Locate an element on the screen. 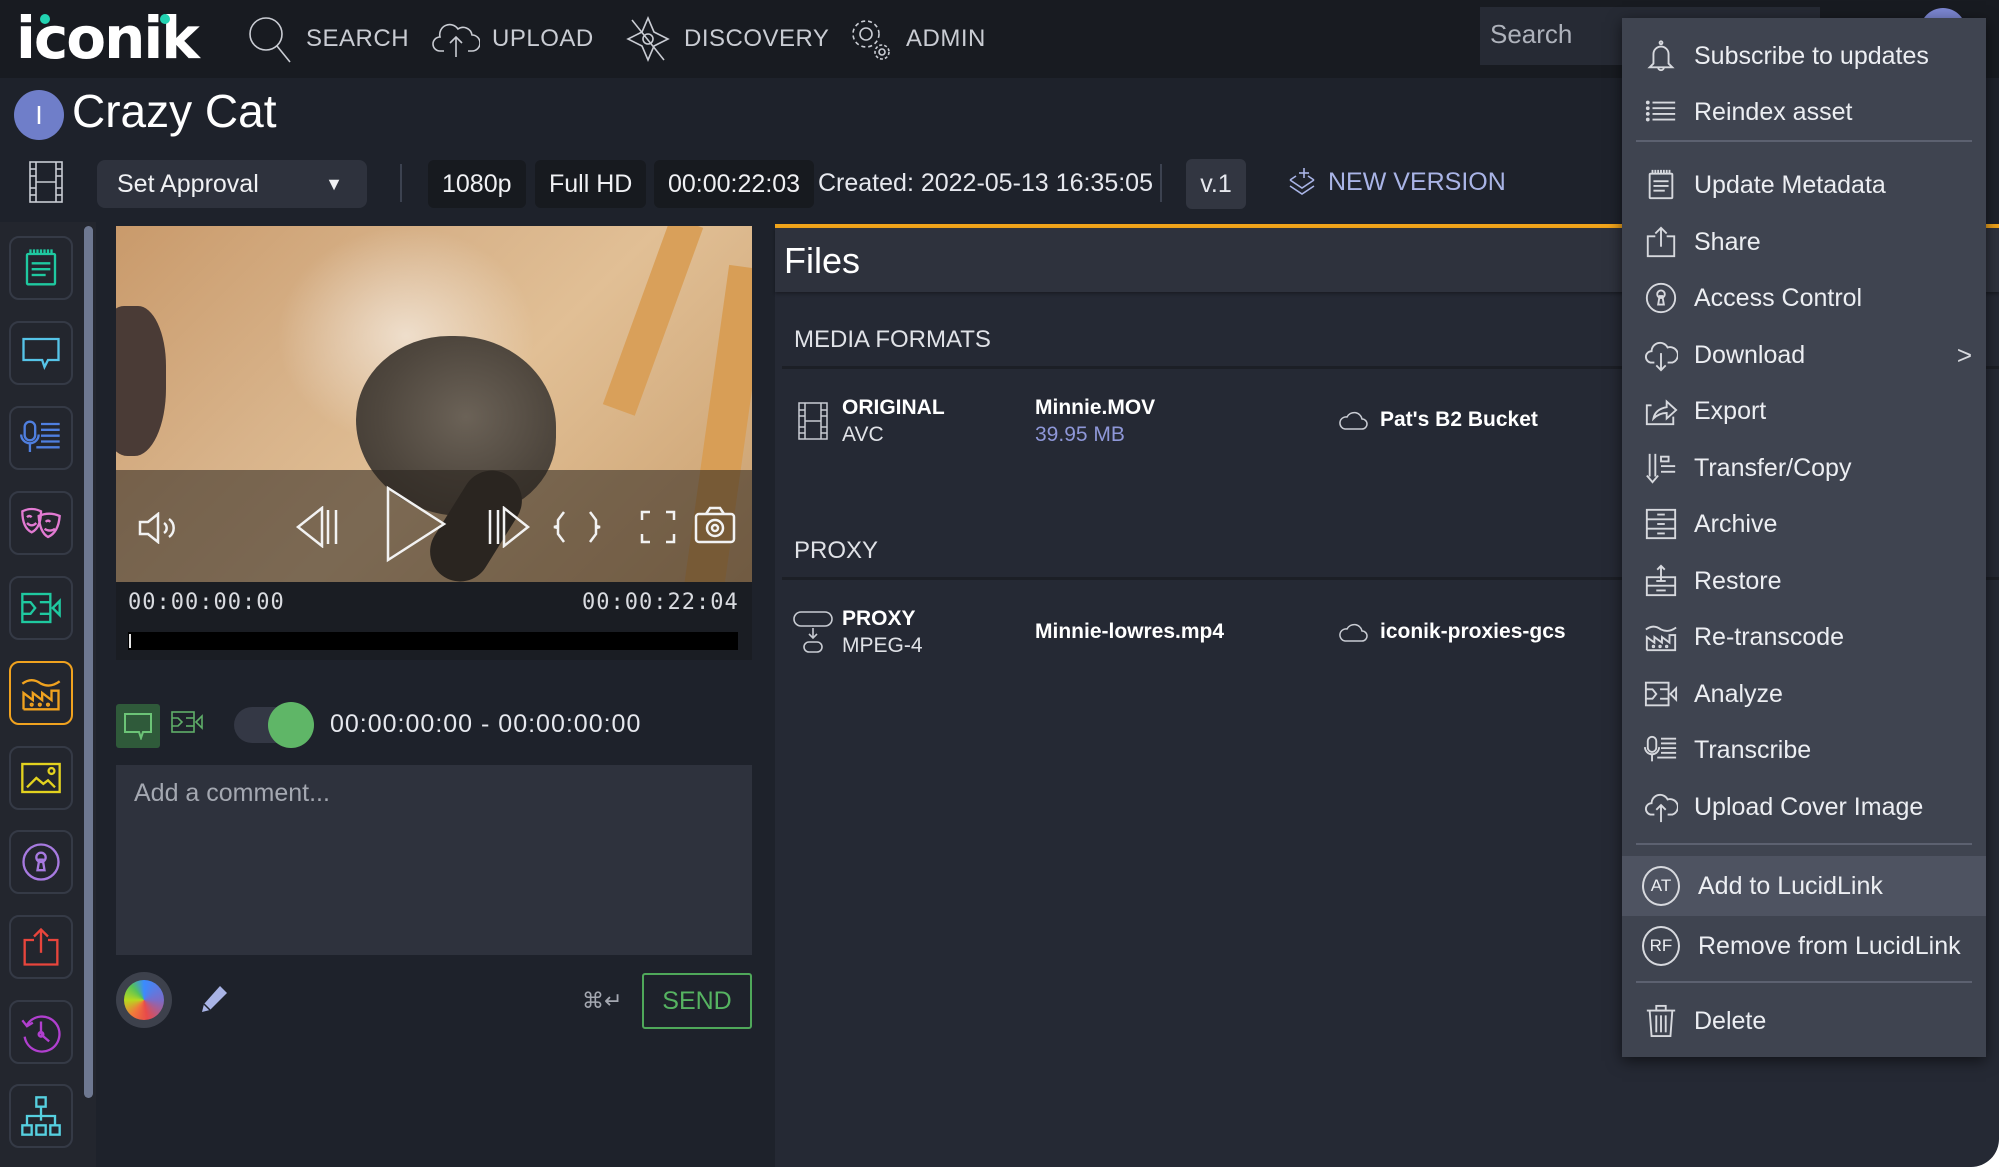 The height and width of the screenshot is (1167, 1999). sidebar-scrollbar is located at coordinates (88, 662).